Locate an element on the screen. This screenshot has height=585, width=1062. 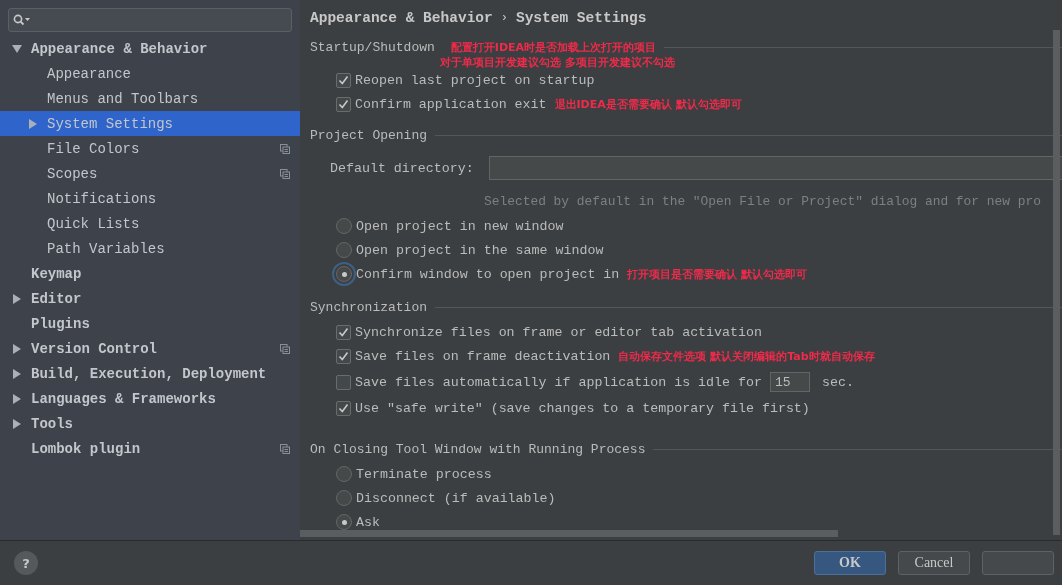
tree-item-label: System Settings is located at coordinates (111, 123).